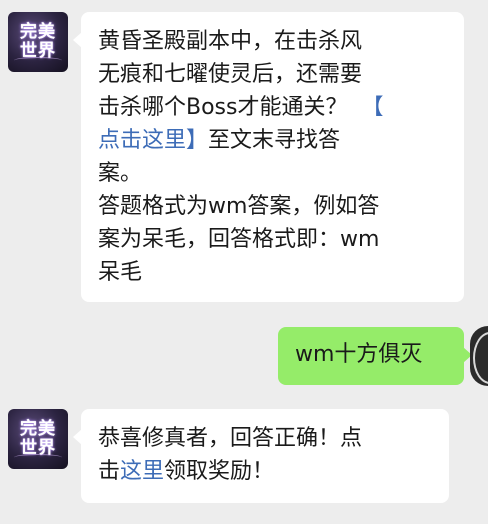 The image size is (488, 524). I want to click on message-line: 恭喜修真者，回答正确！点, so click(230, 438).